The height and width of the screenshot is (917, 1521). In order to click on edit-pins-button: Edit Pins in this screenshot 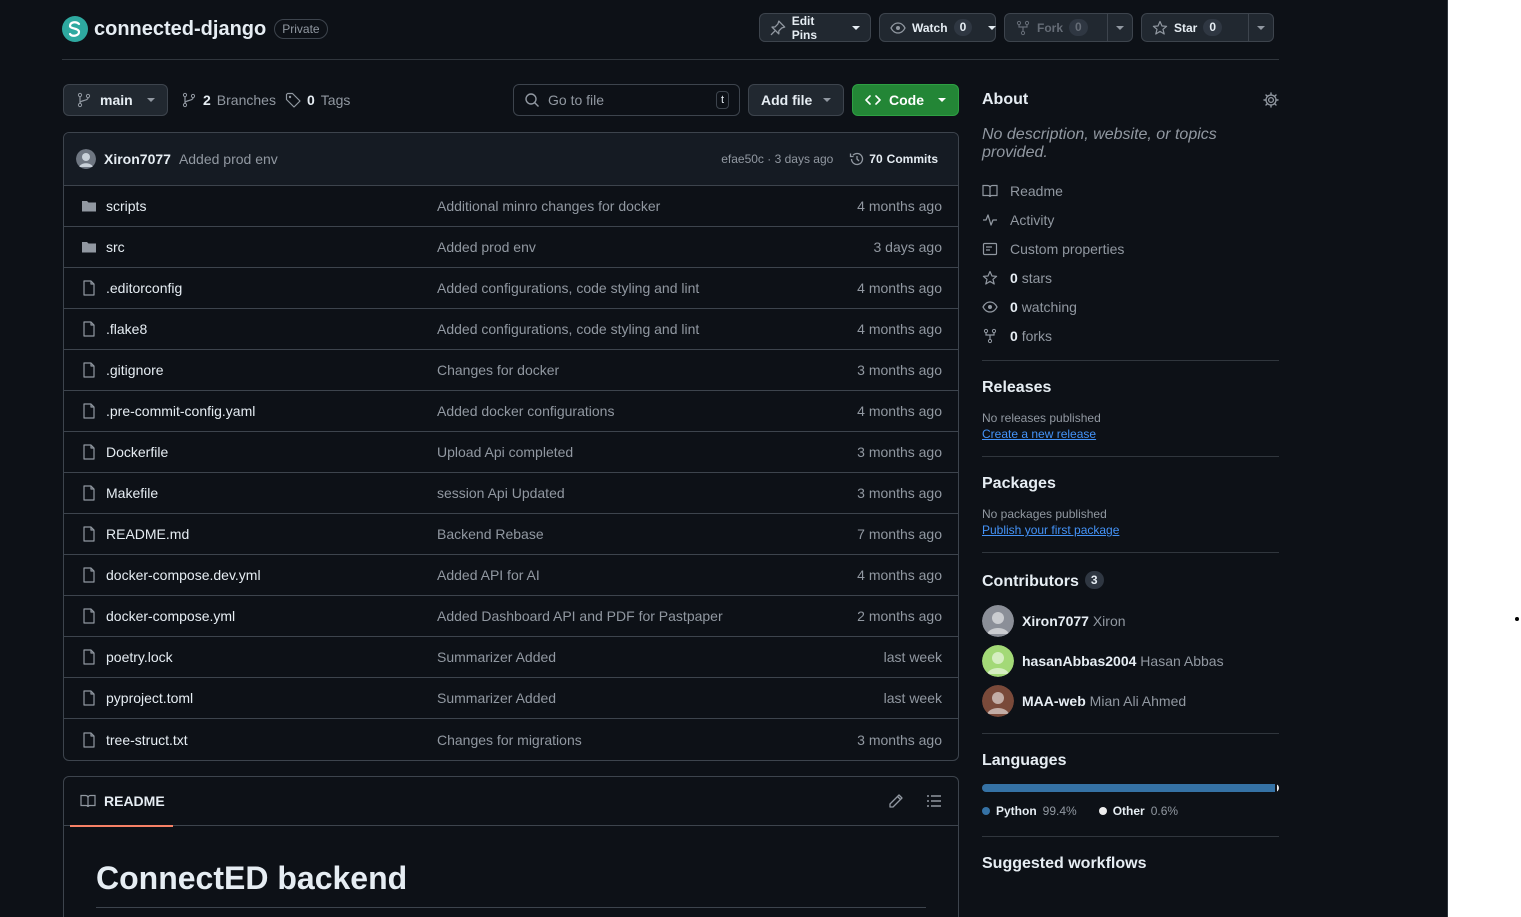, I will do `click(815, 27)`.